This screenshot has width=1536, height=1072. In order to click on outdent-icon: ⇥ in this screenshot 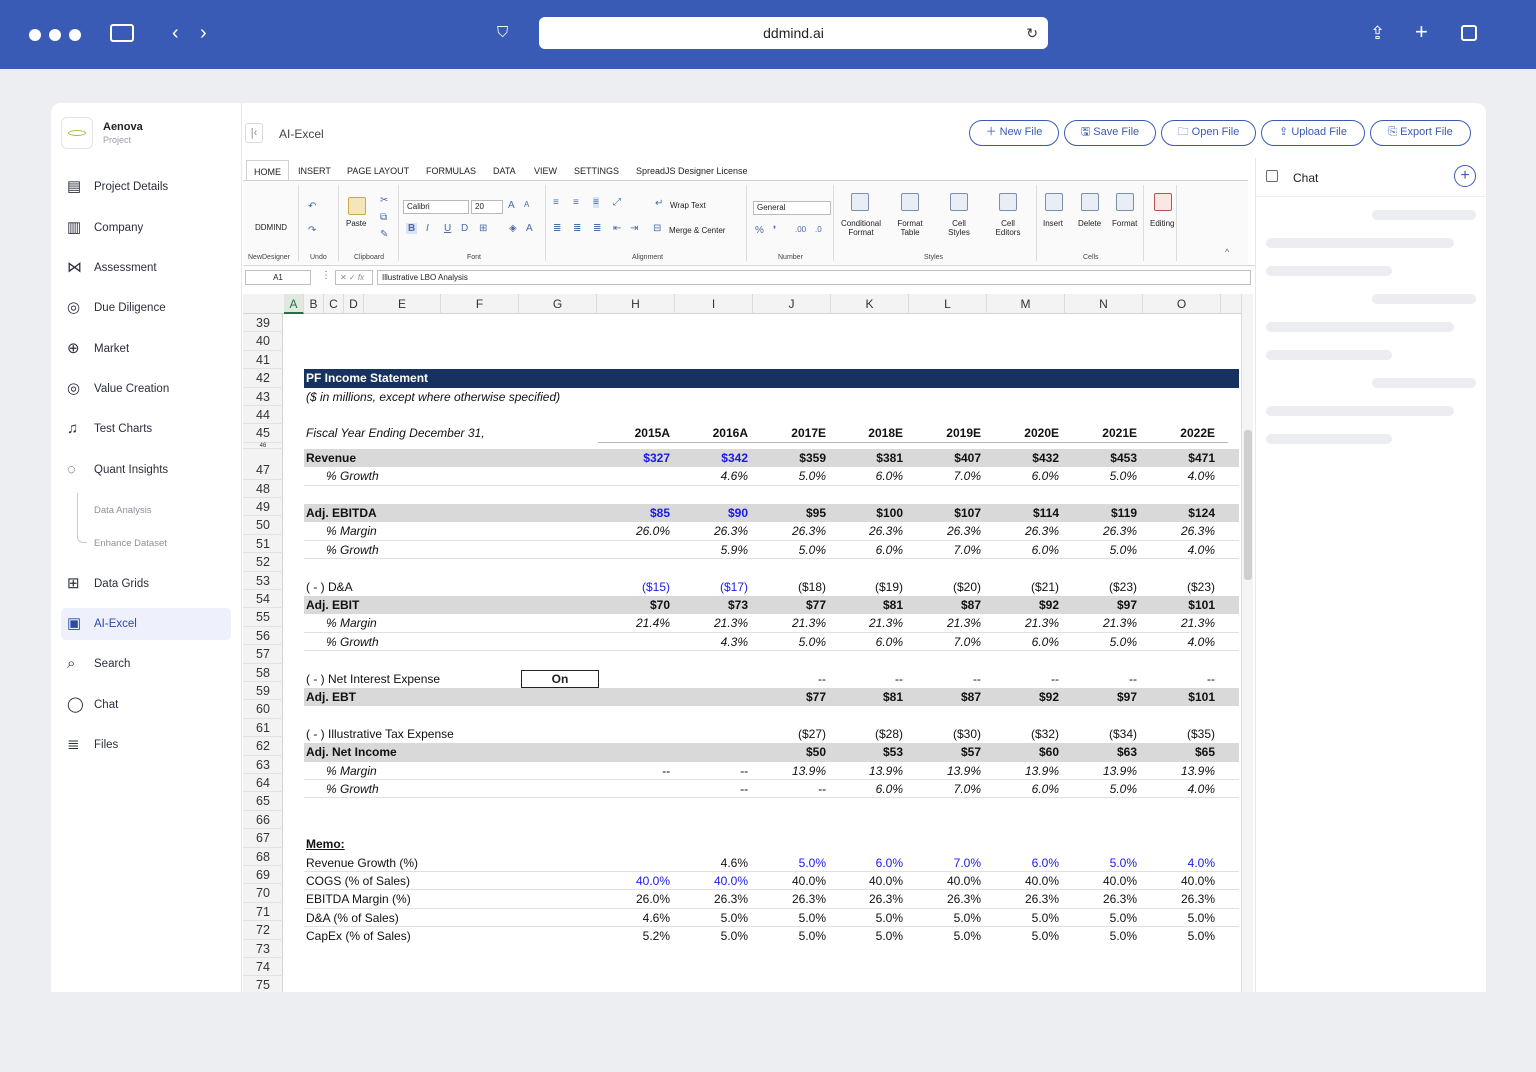, I will do `click(634, 228)`.